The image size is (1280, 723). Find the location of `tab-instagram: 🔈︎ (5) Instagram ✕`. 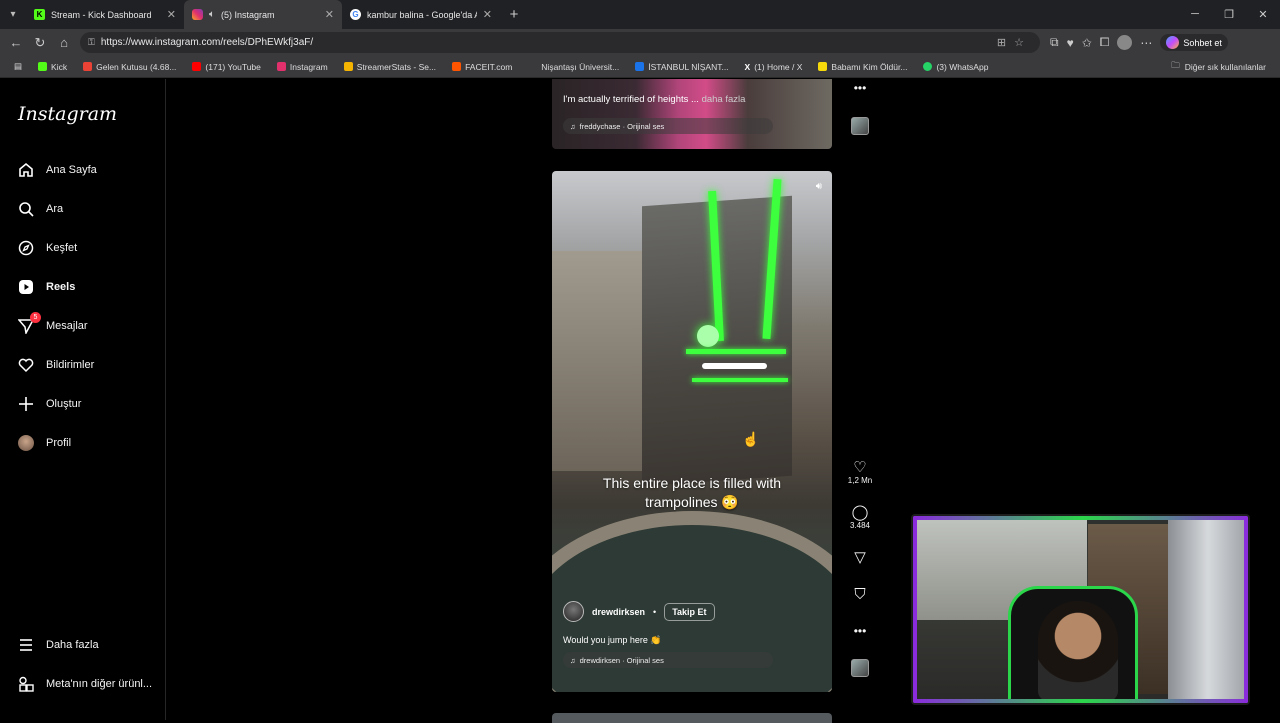

tab-instagram: 🔈︎ (5) Instagram ✕ is located at coordinates (263, 14).